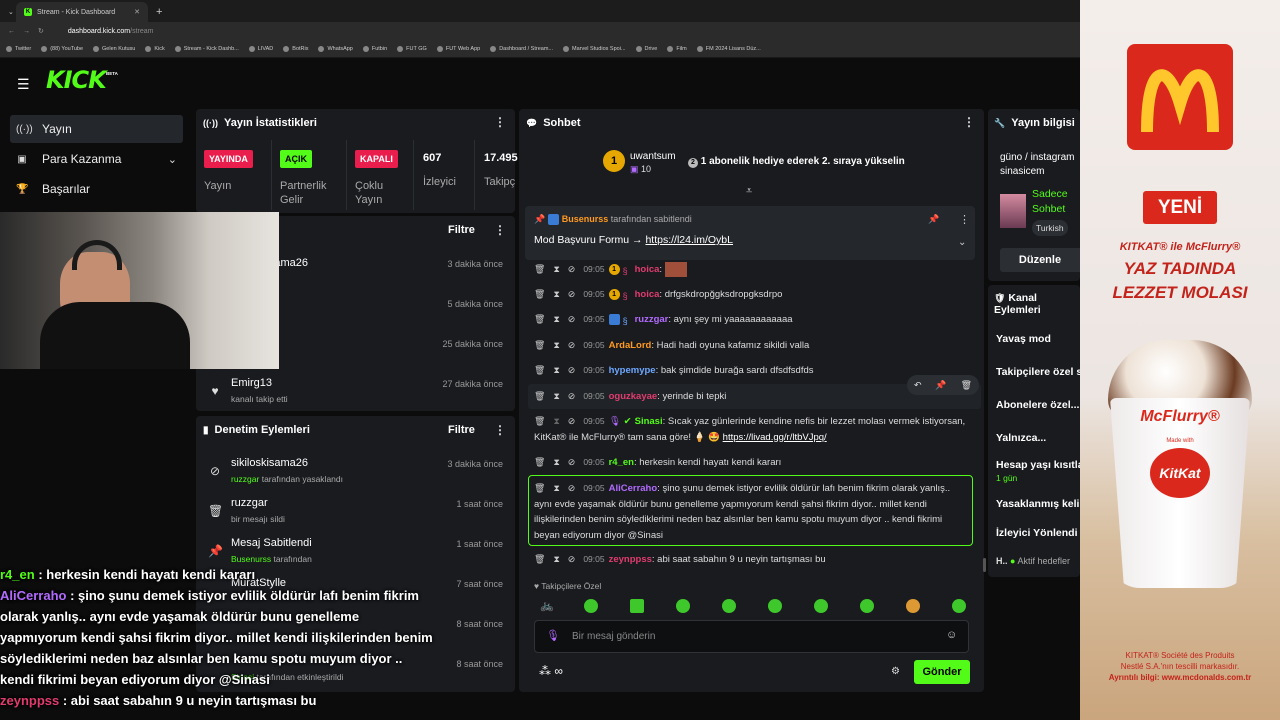 The image size is (1280, 720). Describe the element at coordinates (335, 48) in the screenshot. I see `bookmark-item: WhatsApp` at that location.